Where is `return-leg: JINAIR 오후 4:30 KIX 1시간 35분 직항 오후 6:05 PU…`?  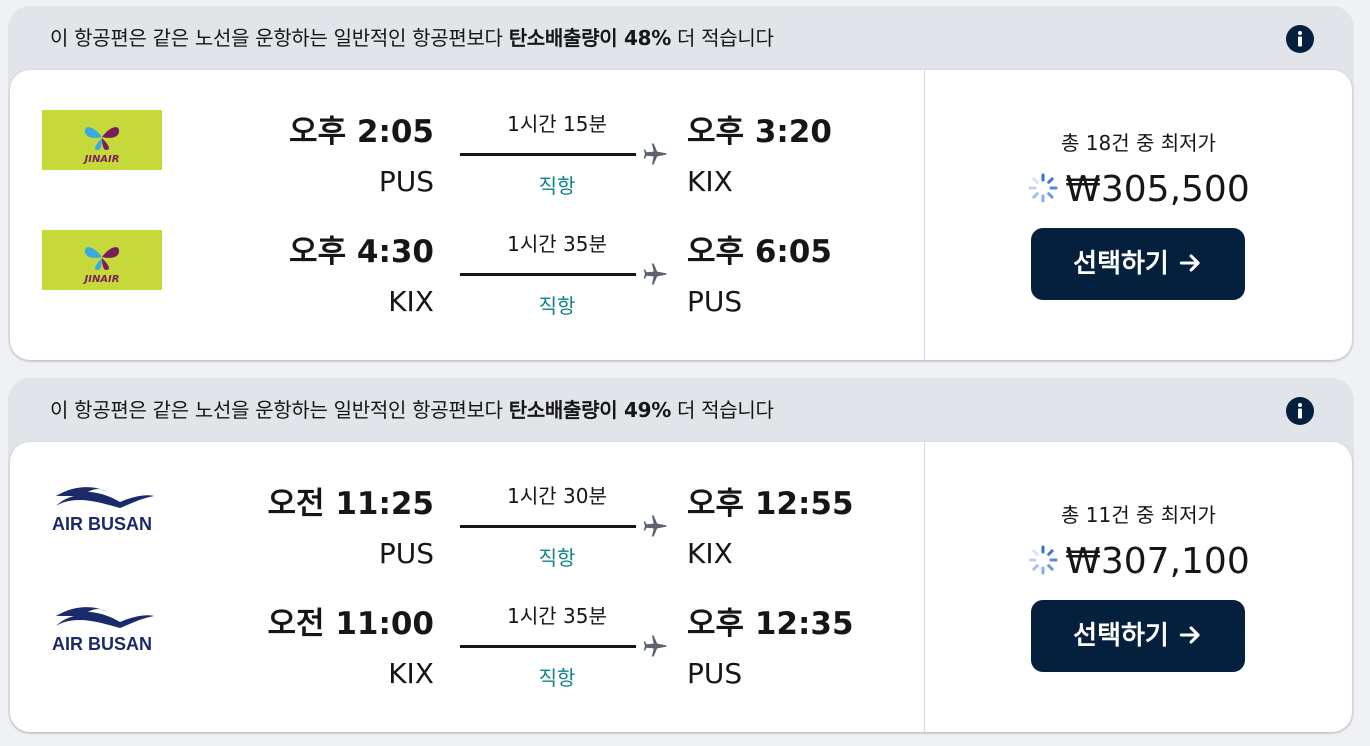
return-leg: JINAIR 오후 4:30 KIX 1시간 35분 직항 오후 6:05 PU… is located at coordinates (467, 272).